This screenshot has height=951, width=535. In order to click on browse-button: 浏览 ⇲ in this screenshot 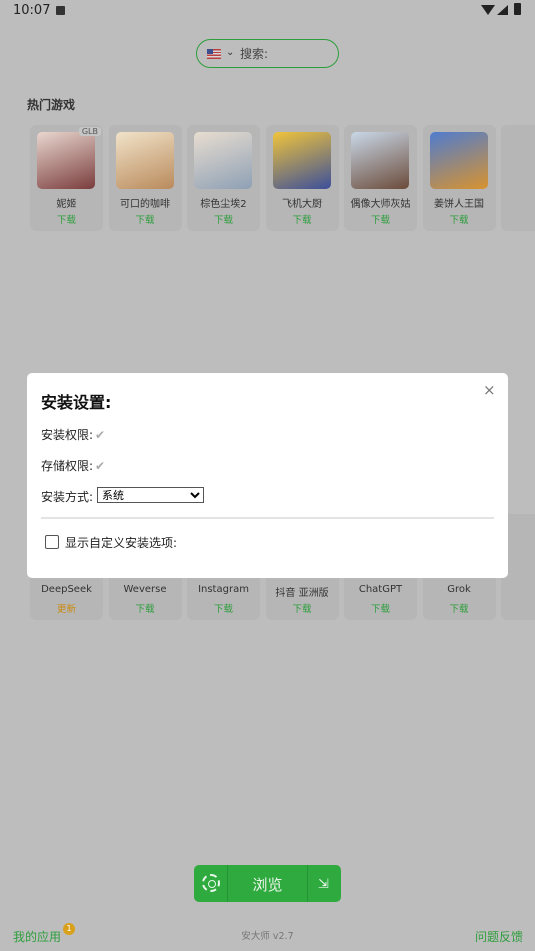, I will do `click(267, 883)`.